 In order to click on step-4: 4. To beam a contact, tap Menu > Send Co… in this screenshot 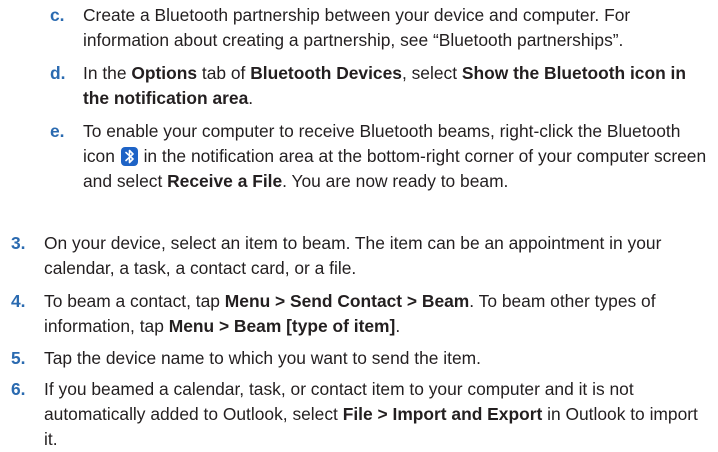, I will do `click(359, 314)`.